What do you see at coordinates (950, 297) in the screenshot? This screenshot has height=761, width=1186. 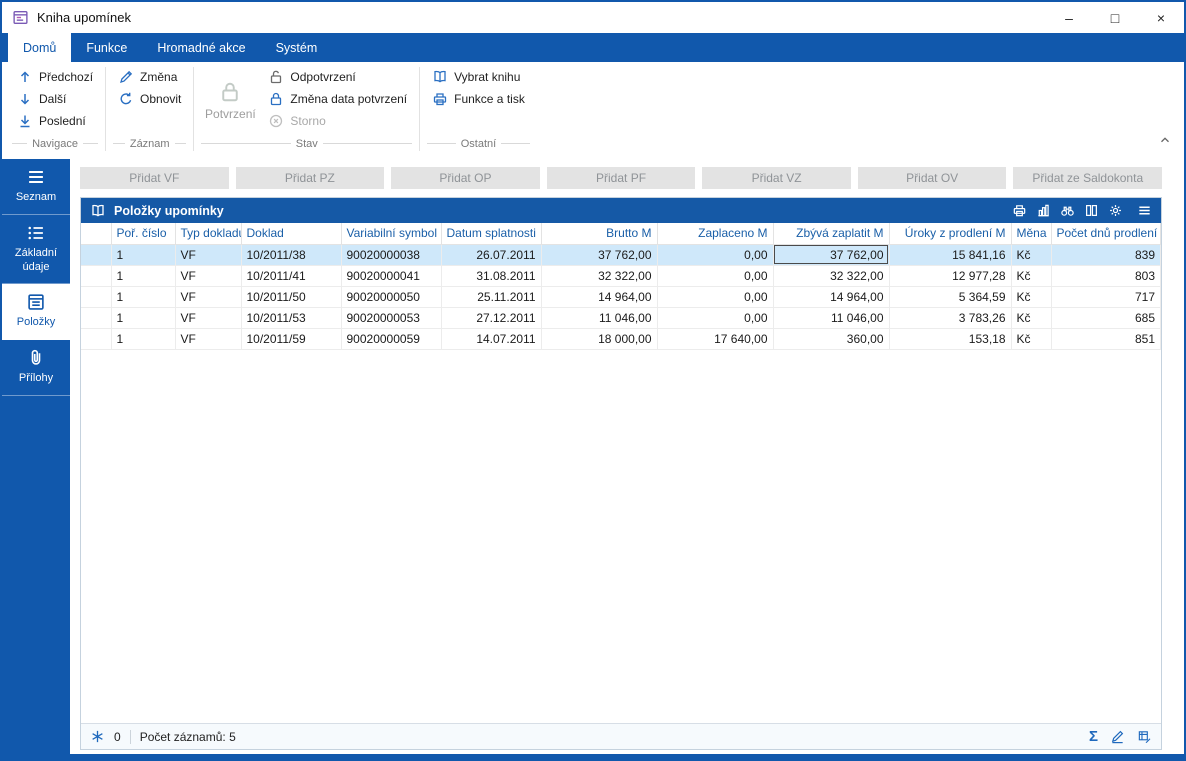 I see `table-cell: 5 364,59` at bounding box center [950, 297].